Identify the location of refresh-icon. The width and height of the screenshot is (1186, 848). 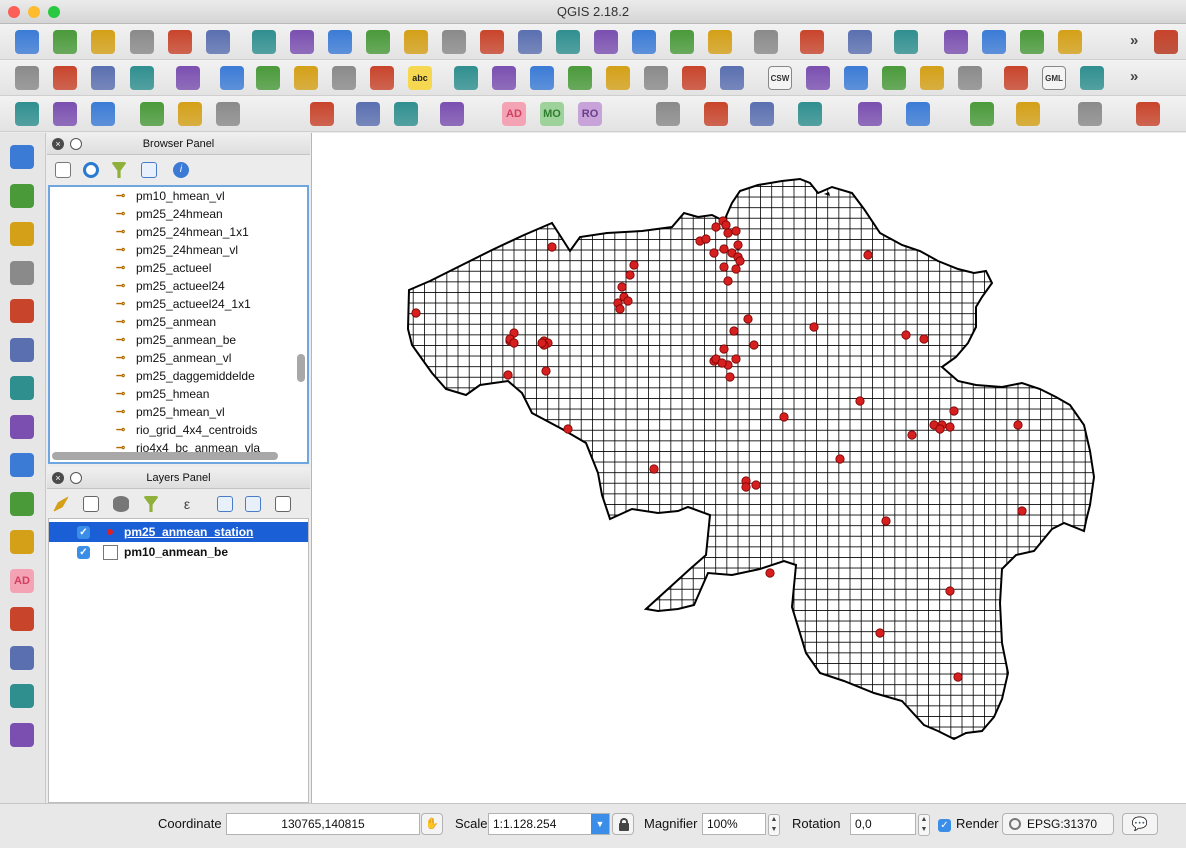
(766, 42).